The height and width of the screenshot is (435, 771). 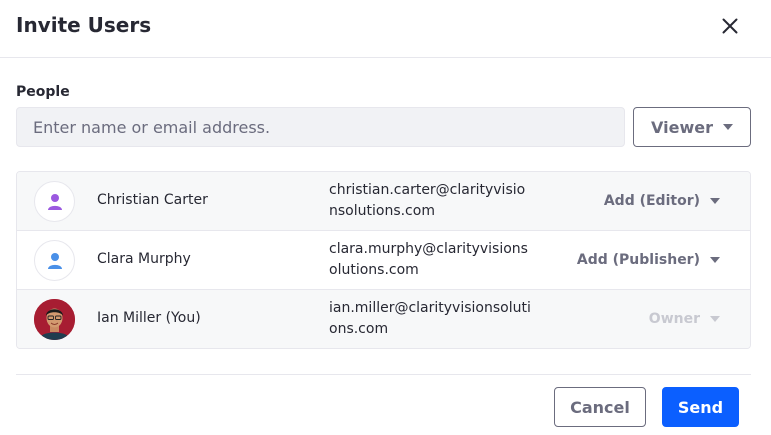 I want to click on cancel-button: Cancel, so click(x=600, y=407).